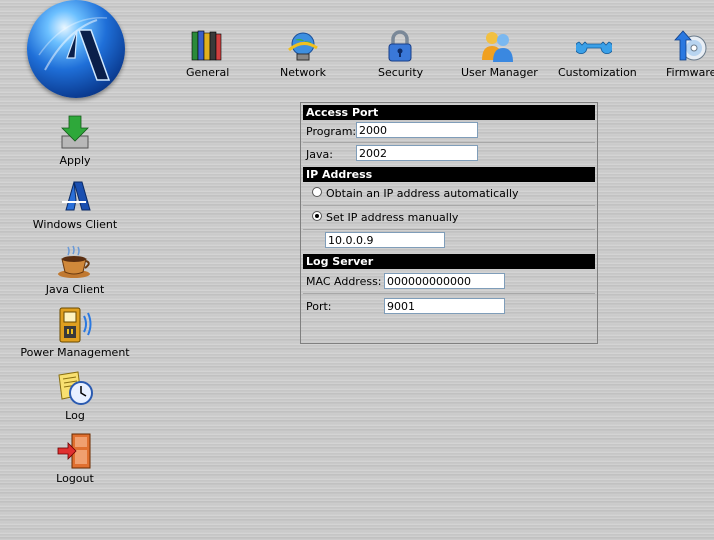 Image resolution: width=714 pixels, height=540 pixels. Describe the element at coordinates (444, 281) in the screenshot. I see `mac-address-input` at that location.